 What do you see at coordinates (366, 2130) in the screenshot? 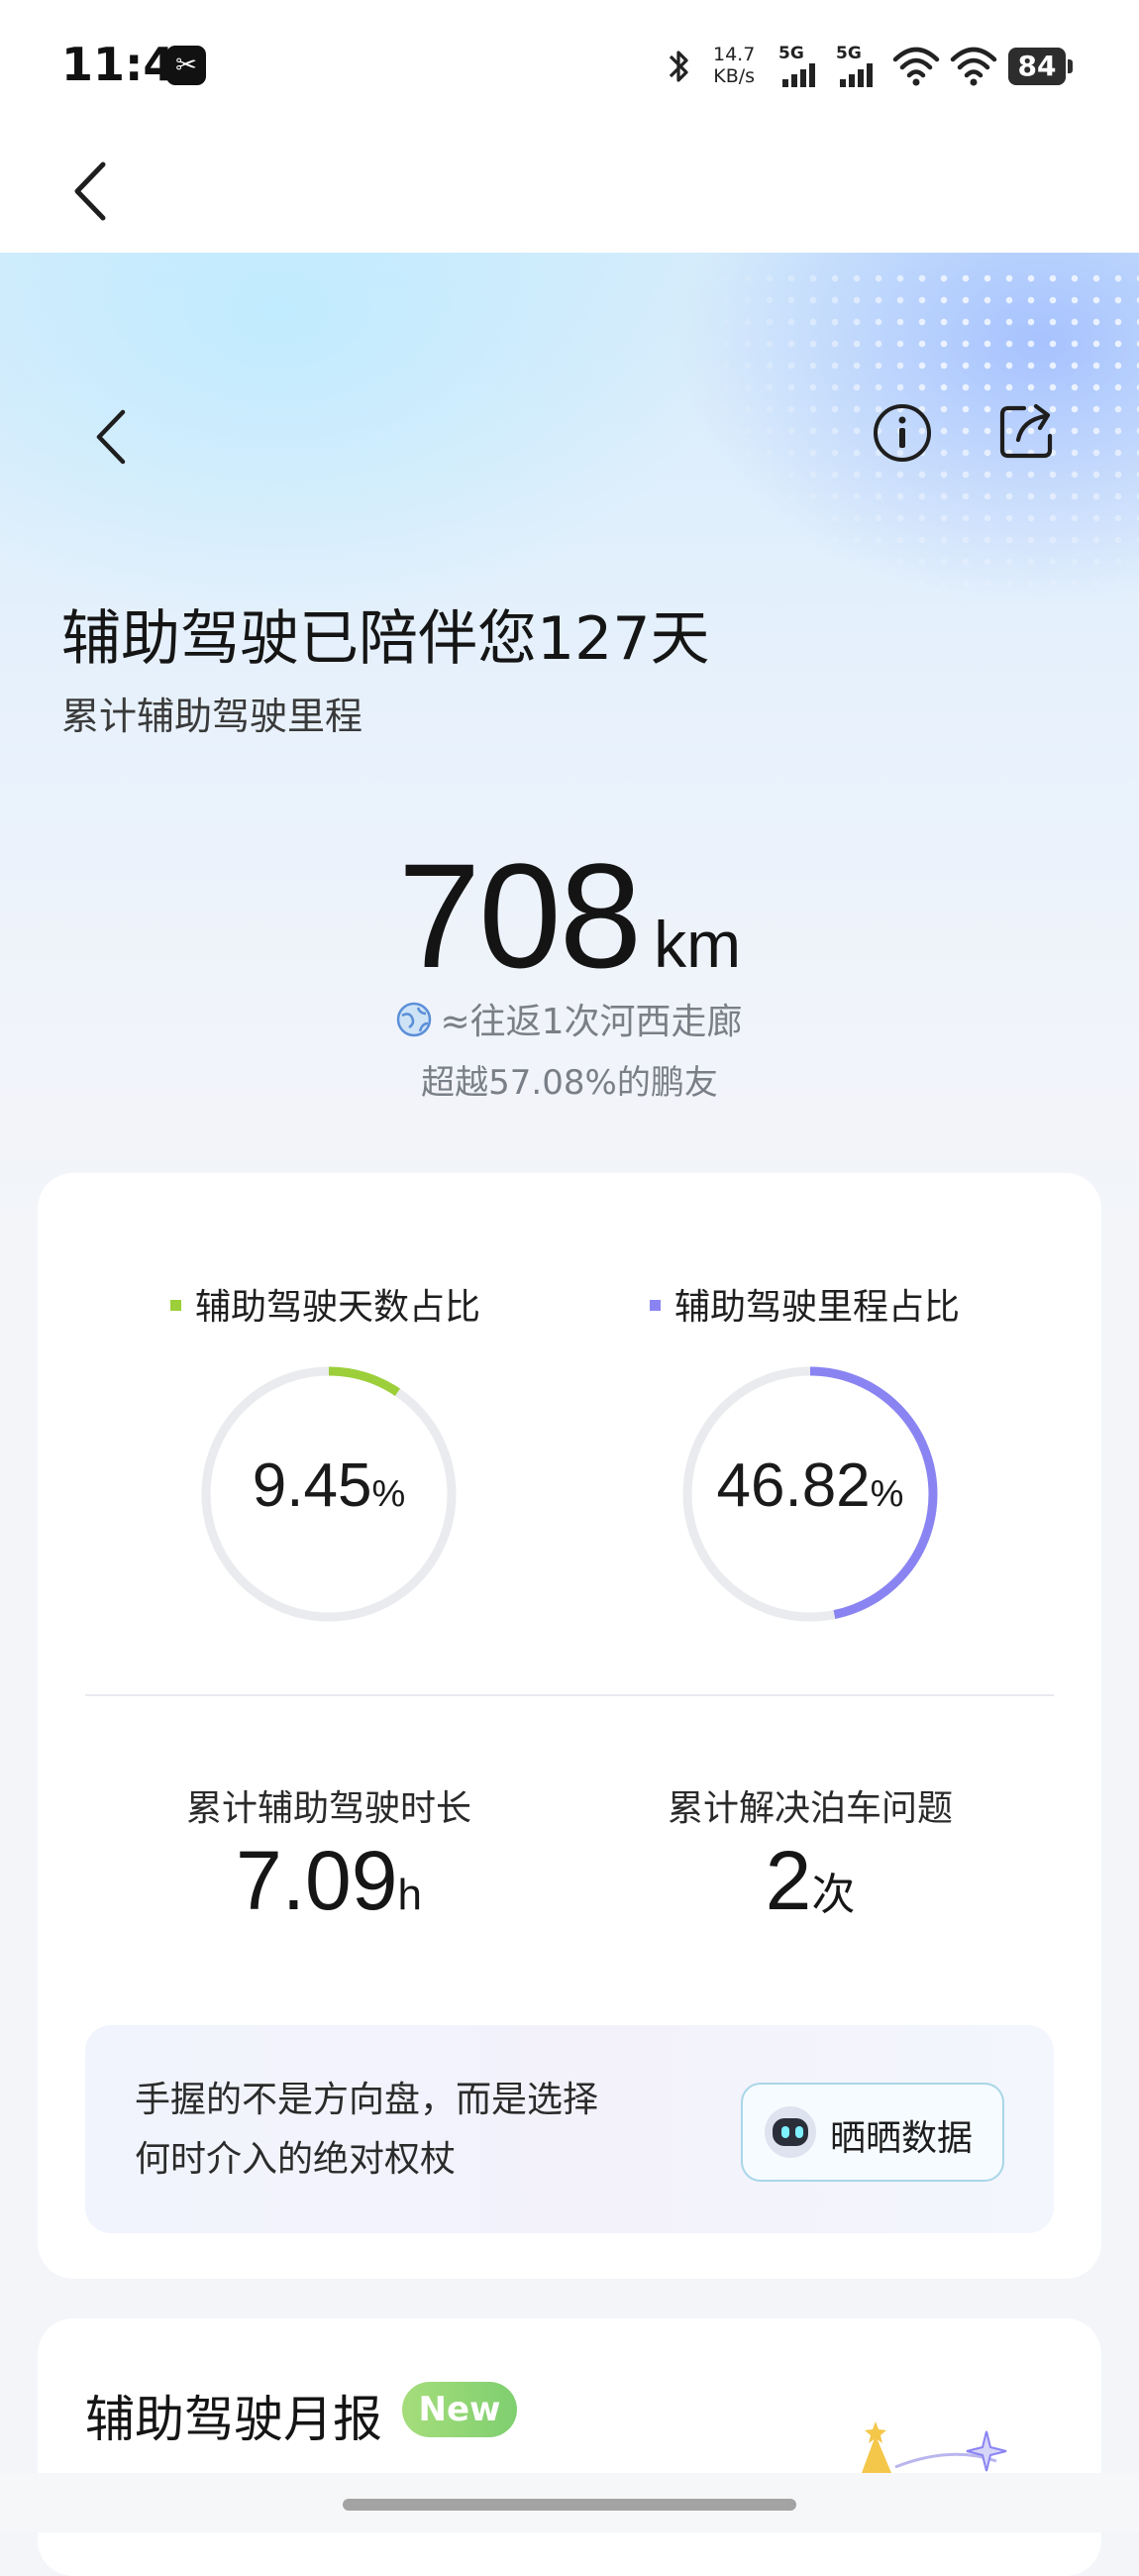
I see `quote-text: 手握的不是方向盘，而是选择 何时介入的绝对权杖` at bounding box center [366, 2130].